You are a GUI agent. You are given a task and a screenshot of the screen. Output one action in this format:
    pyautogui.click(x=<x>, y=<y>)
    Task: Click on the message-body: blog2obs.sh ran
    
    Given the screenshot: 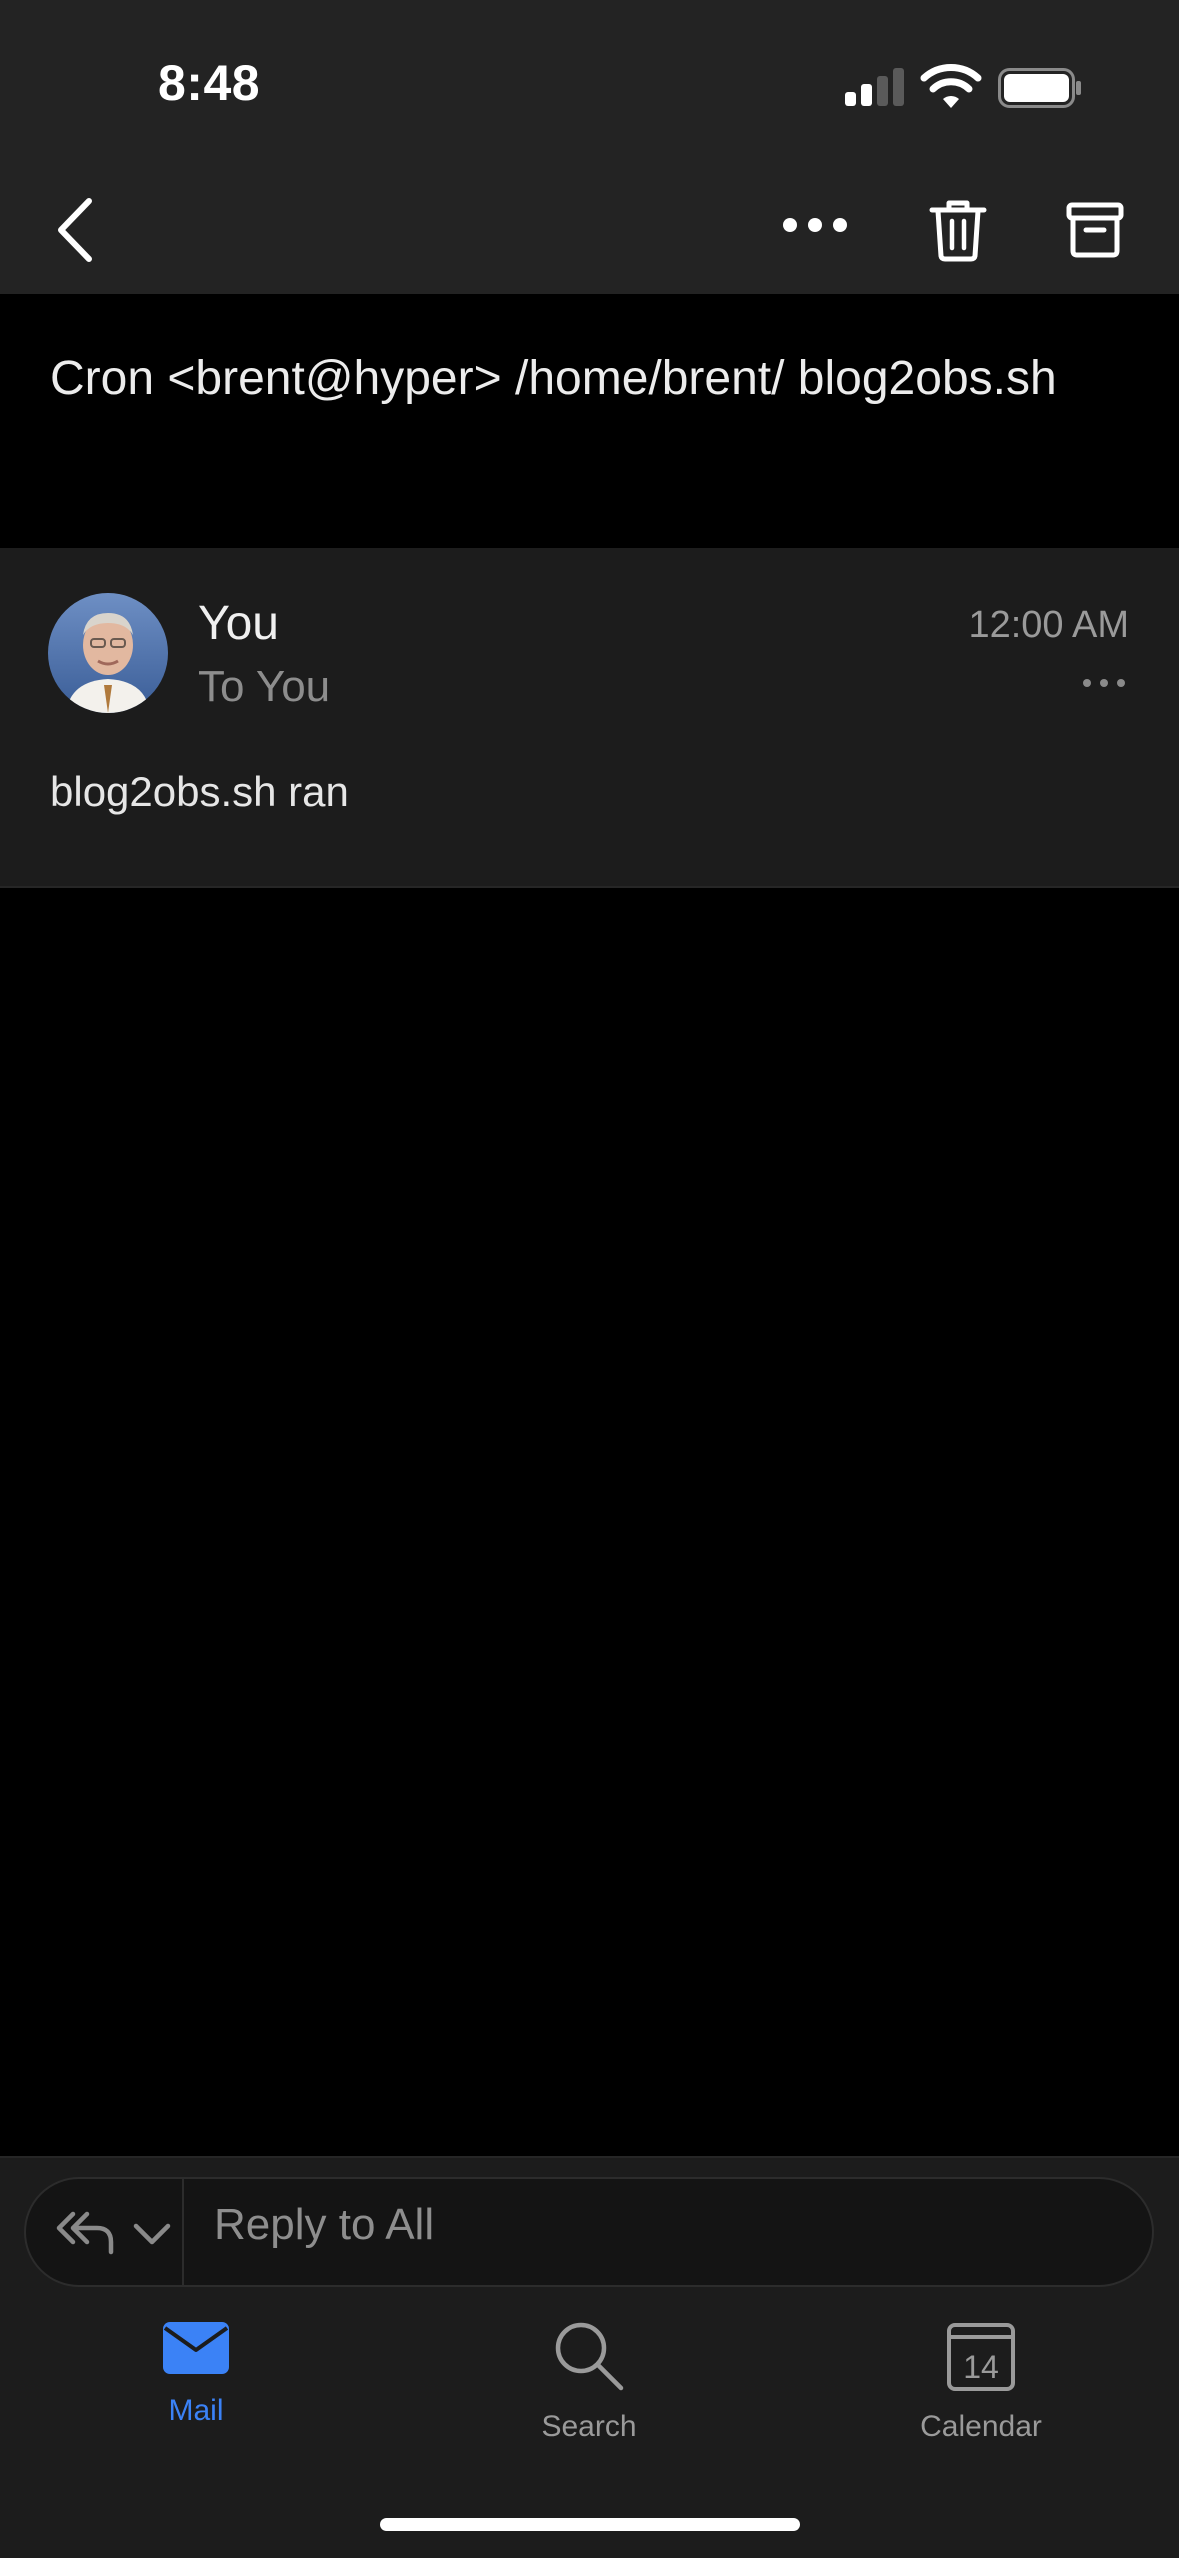 What is the action you would take?
    pyautogui.click(x=199, y=791)
    